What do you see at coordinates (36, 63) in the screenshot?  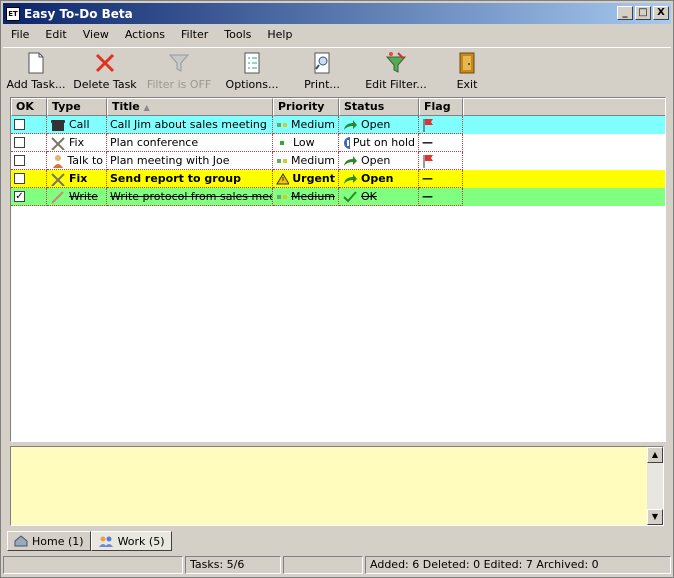 I see `new-document-icon` at bounding box center [36, 63].